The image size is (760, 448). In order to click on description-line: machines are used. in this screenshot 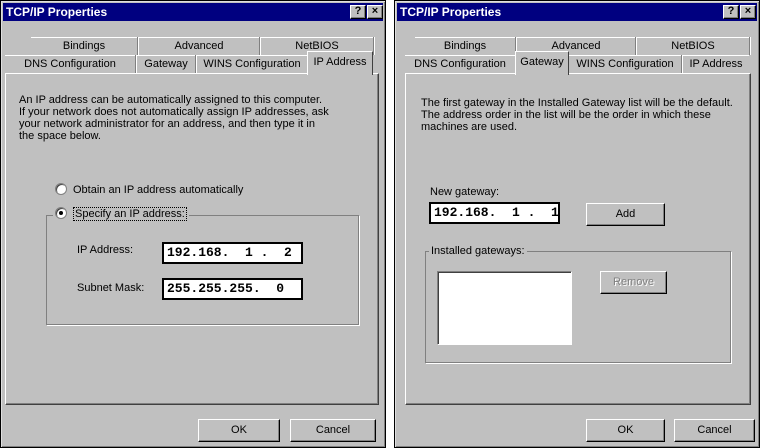, I will do `click(469, 127)`.